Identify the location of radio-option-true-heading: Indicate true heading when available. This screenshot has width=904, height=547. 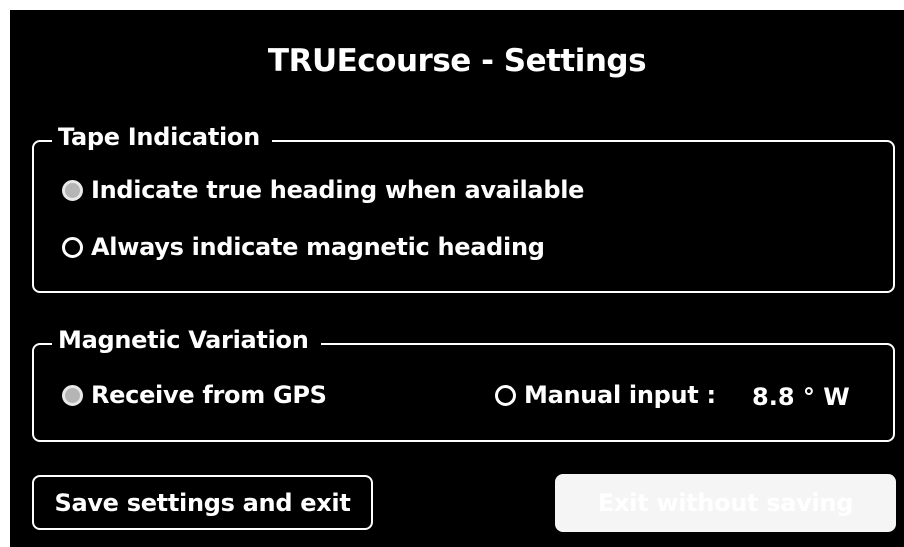
(323, 190).